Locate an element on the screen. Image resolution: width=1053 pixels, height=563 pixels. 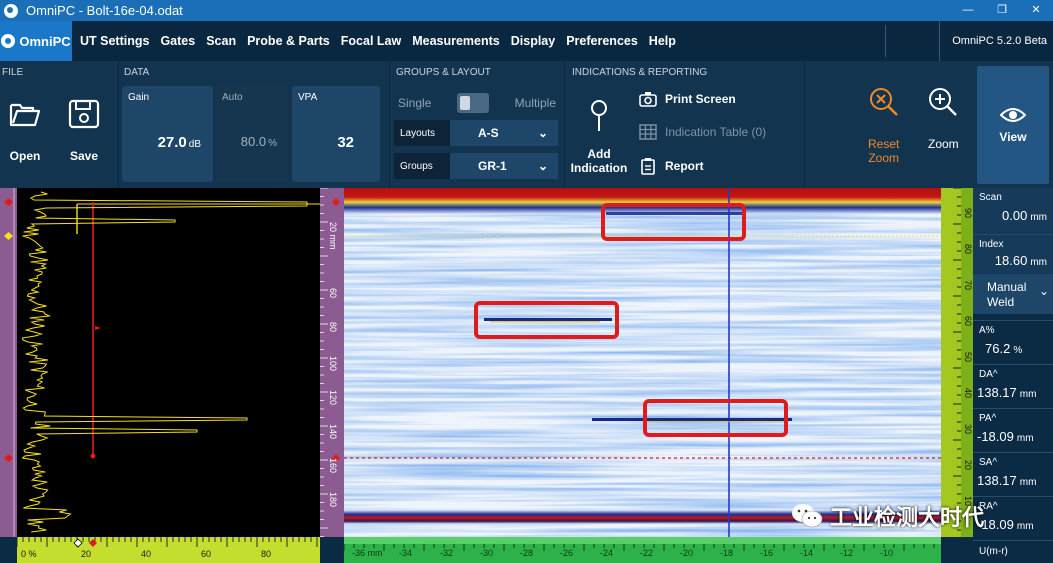
scan-reading: Scan 0.00 mm is located at coordinates (1013, 211).